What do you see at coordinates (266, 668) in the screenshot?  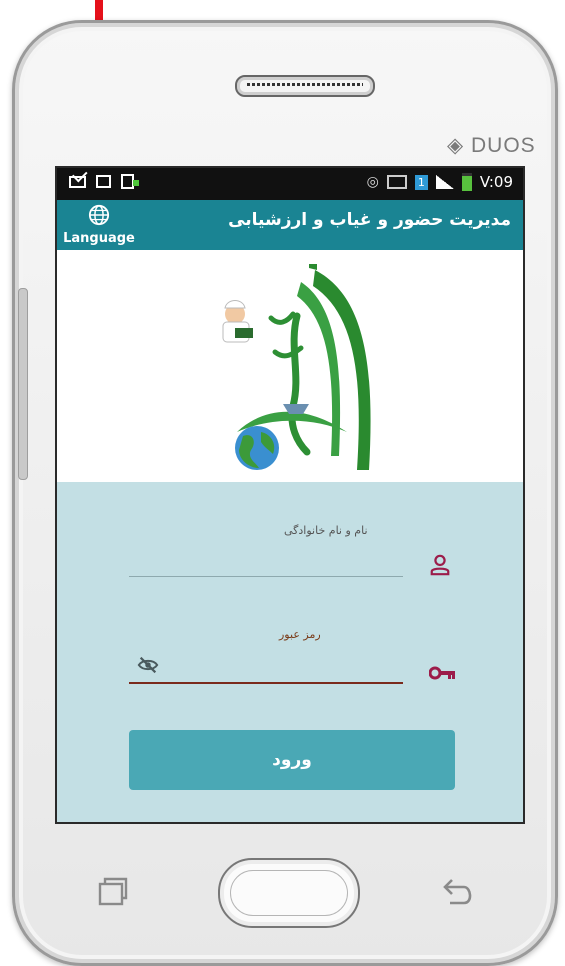 I see `password-input` at bounding box center [266, 668].